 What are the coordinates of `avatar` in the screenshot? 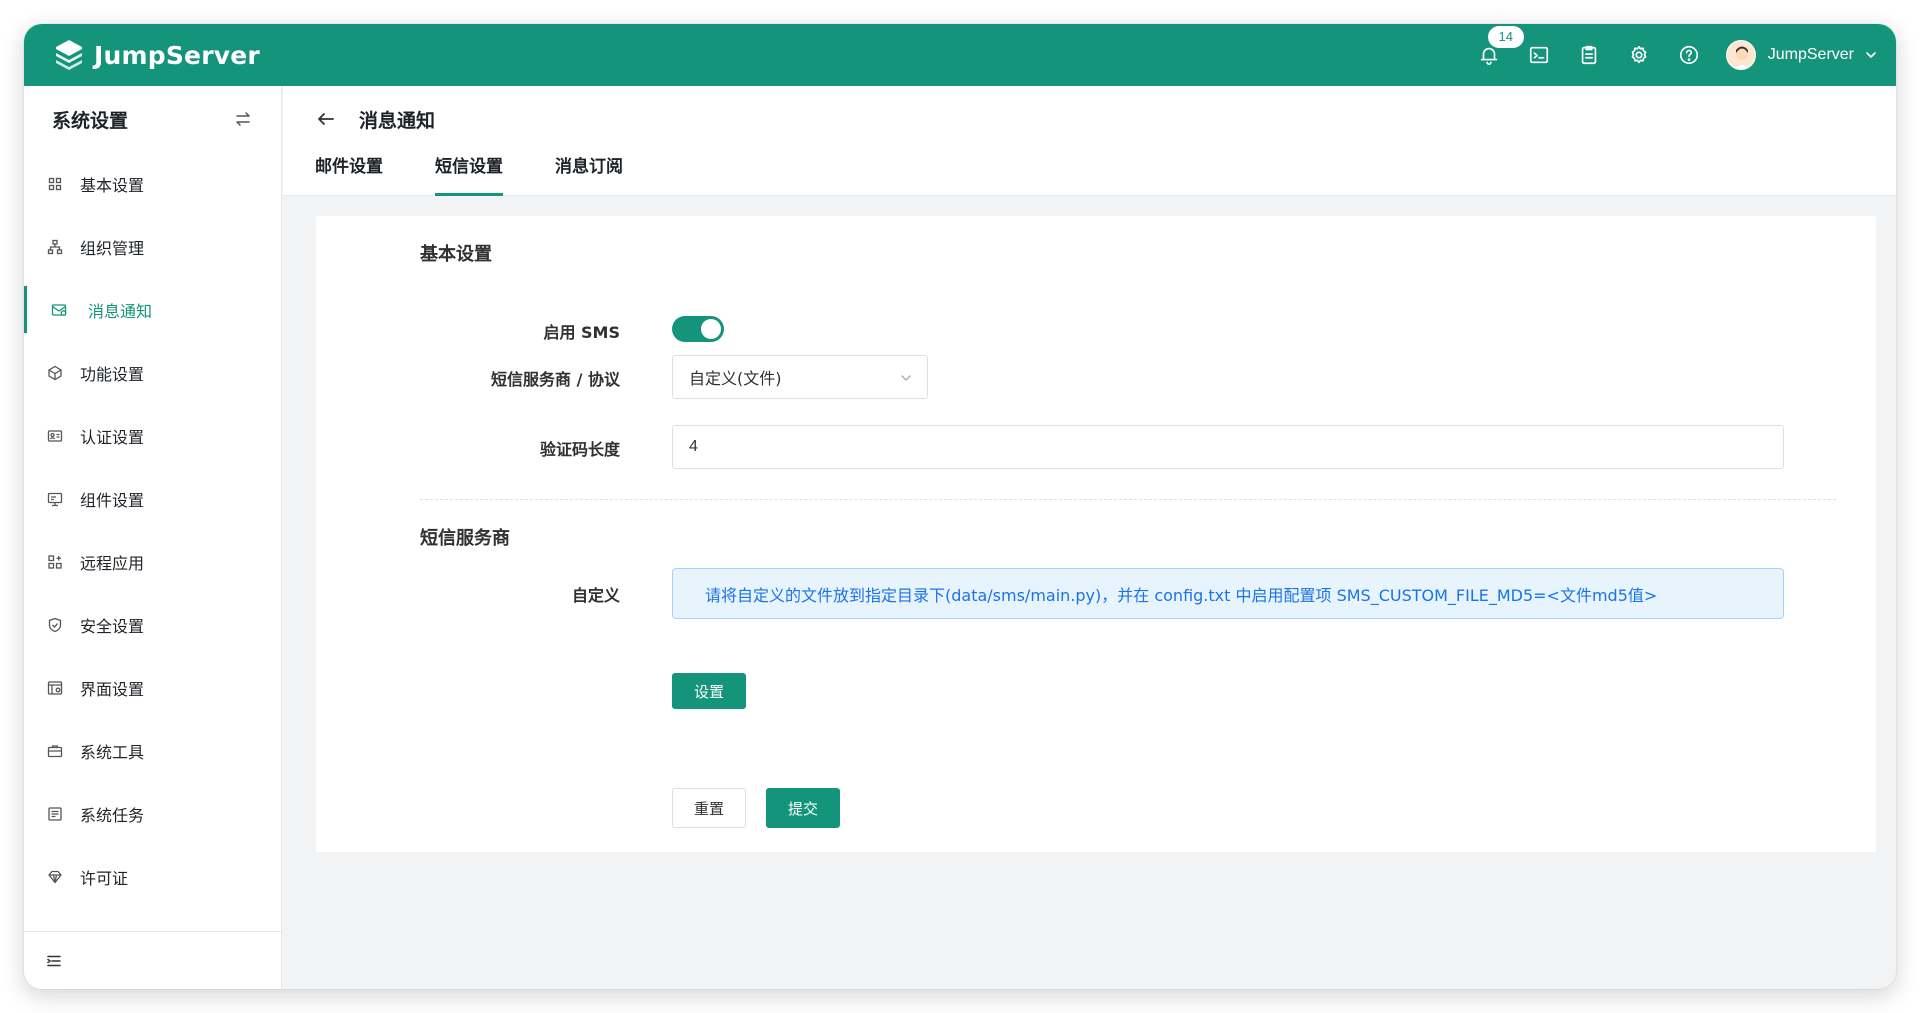 It's located at (1740, 55).